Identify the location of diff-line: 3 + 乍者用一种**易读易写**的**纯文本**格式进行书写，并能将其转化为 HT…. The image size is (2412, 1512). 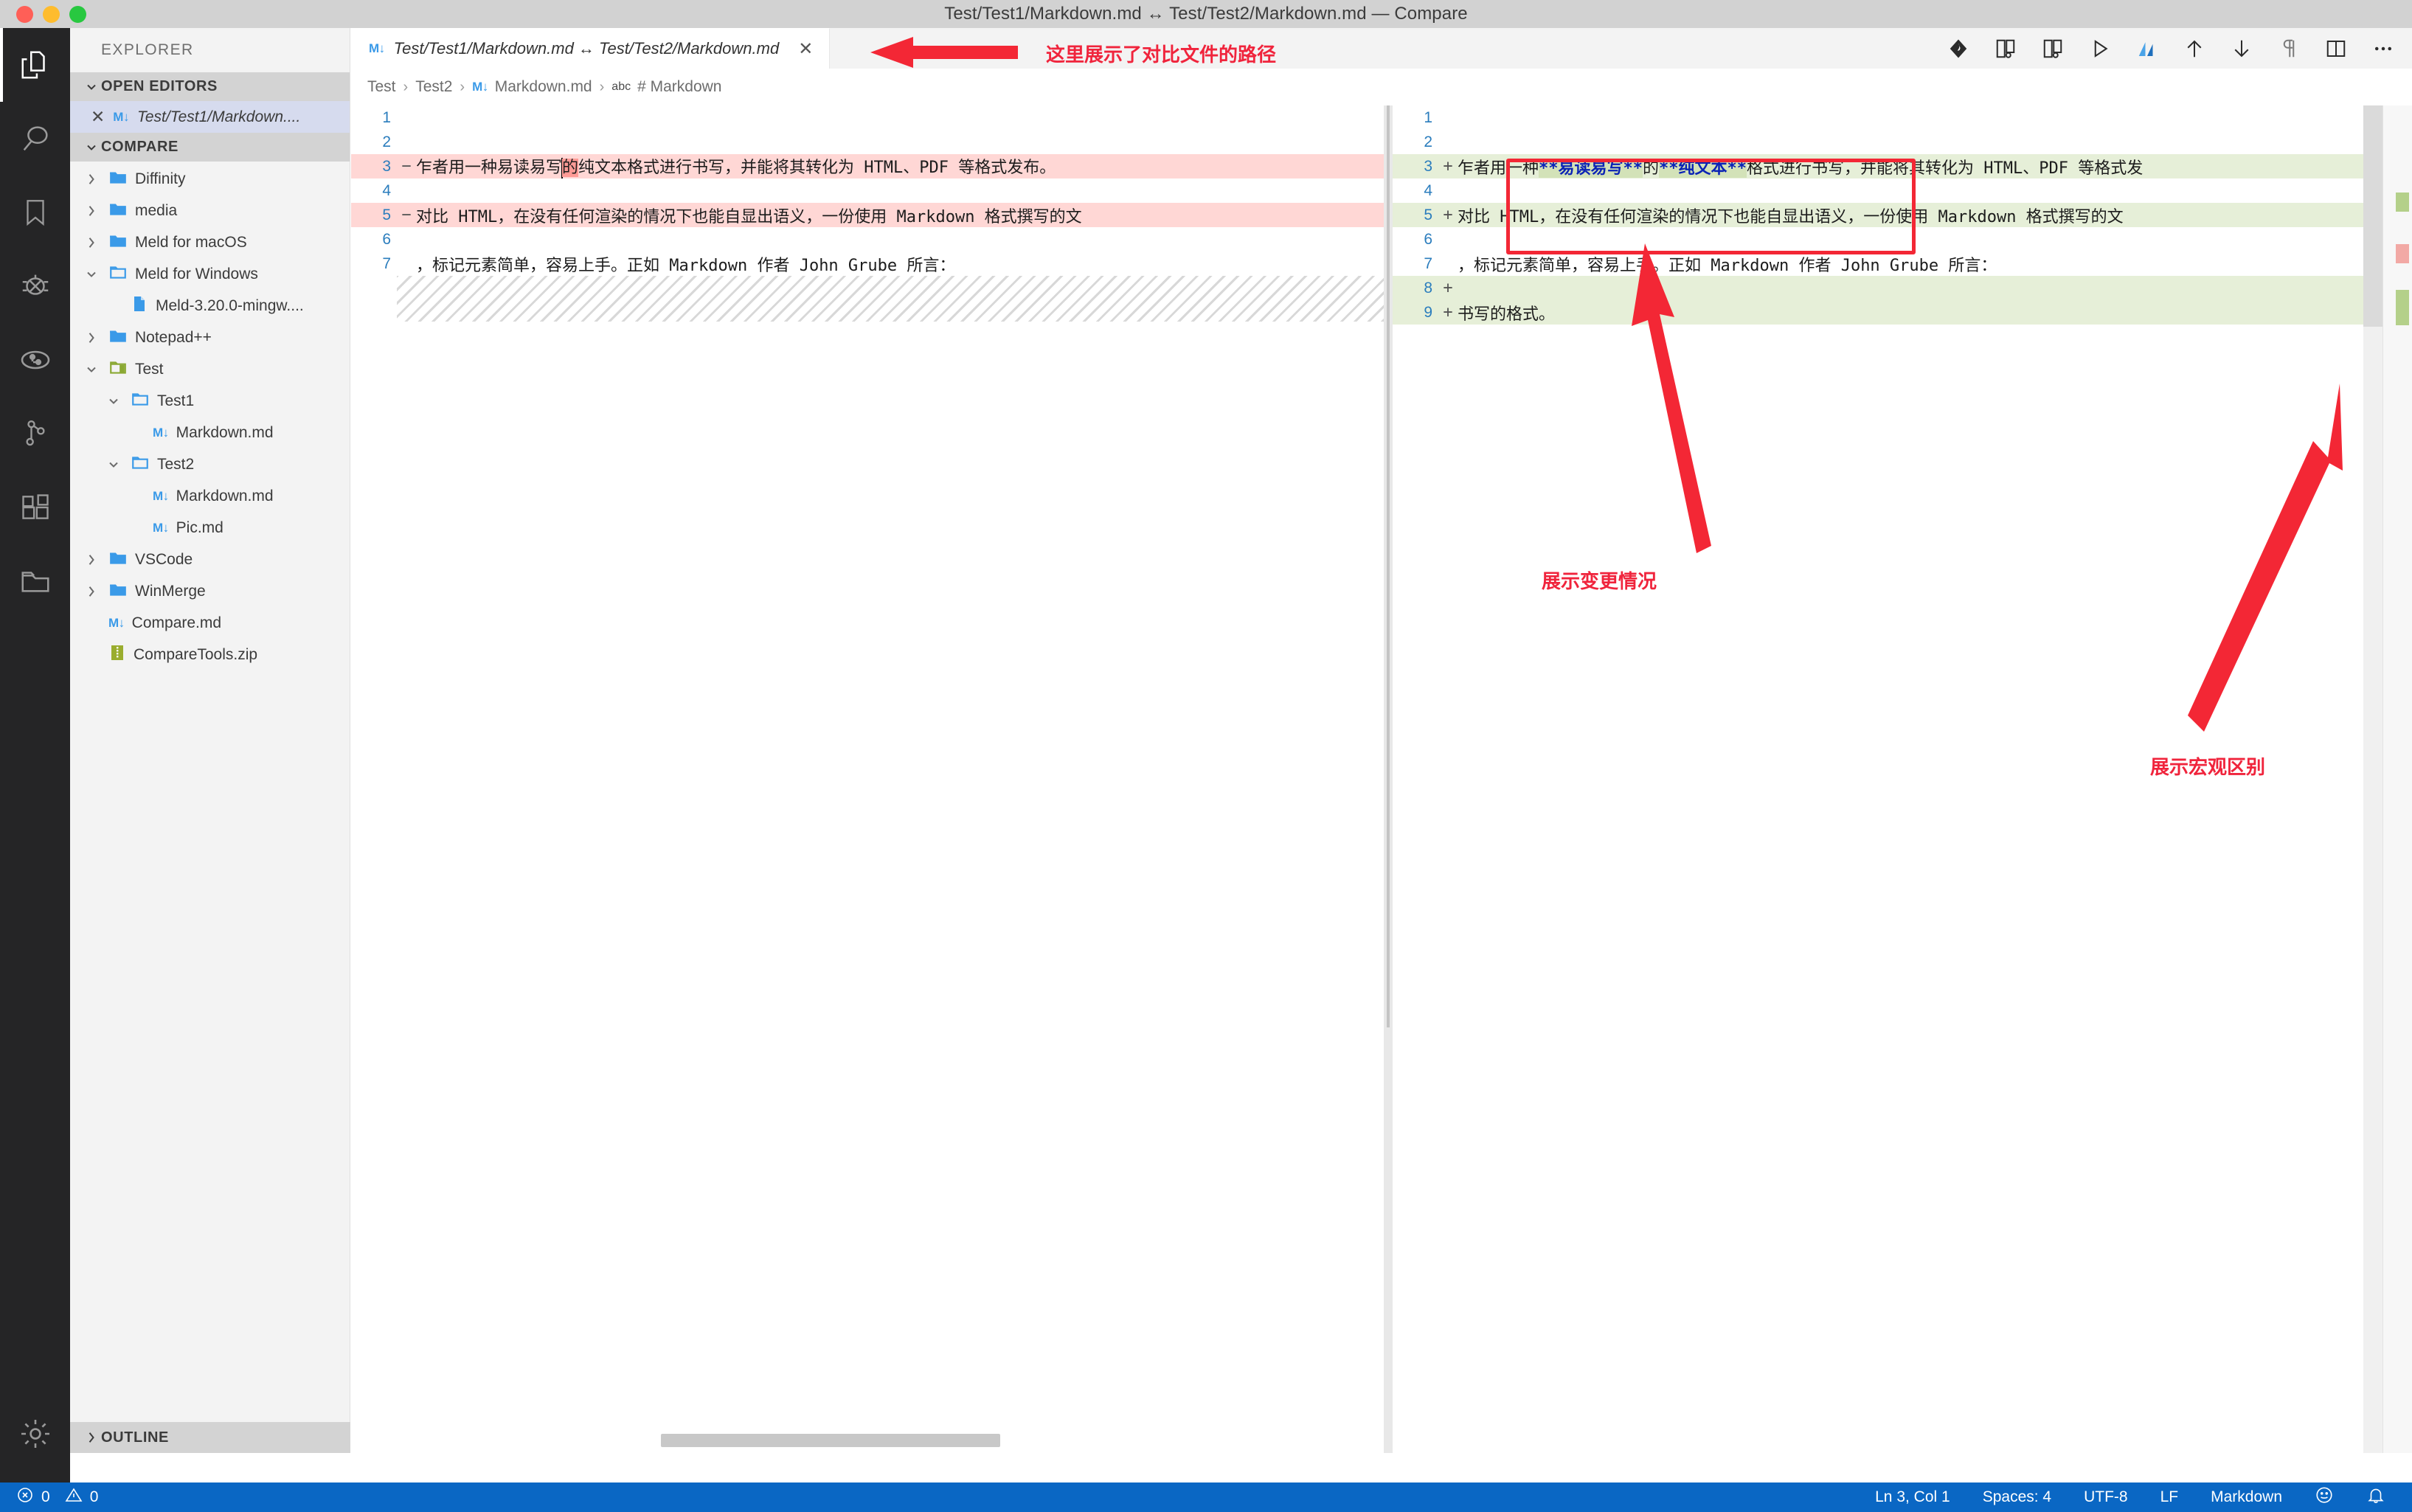
(1903, 166).